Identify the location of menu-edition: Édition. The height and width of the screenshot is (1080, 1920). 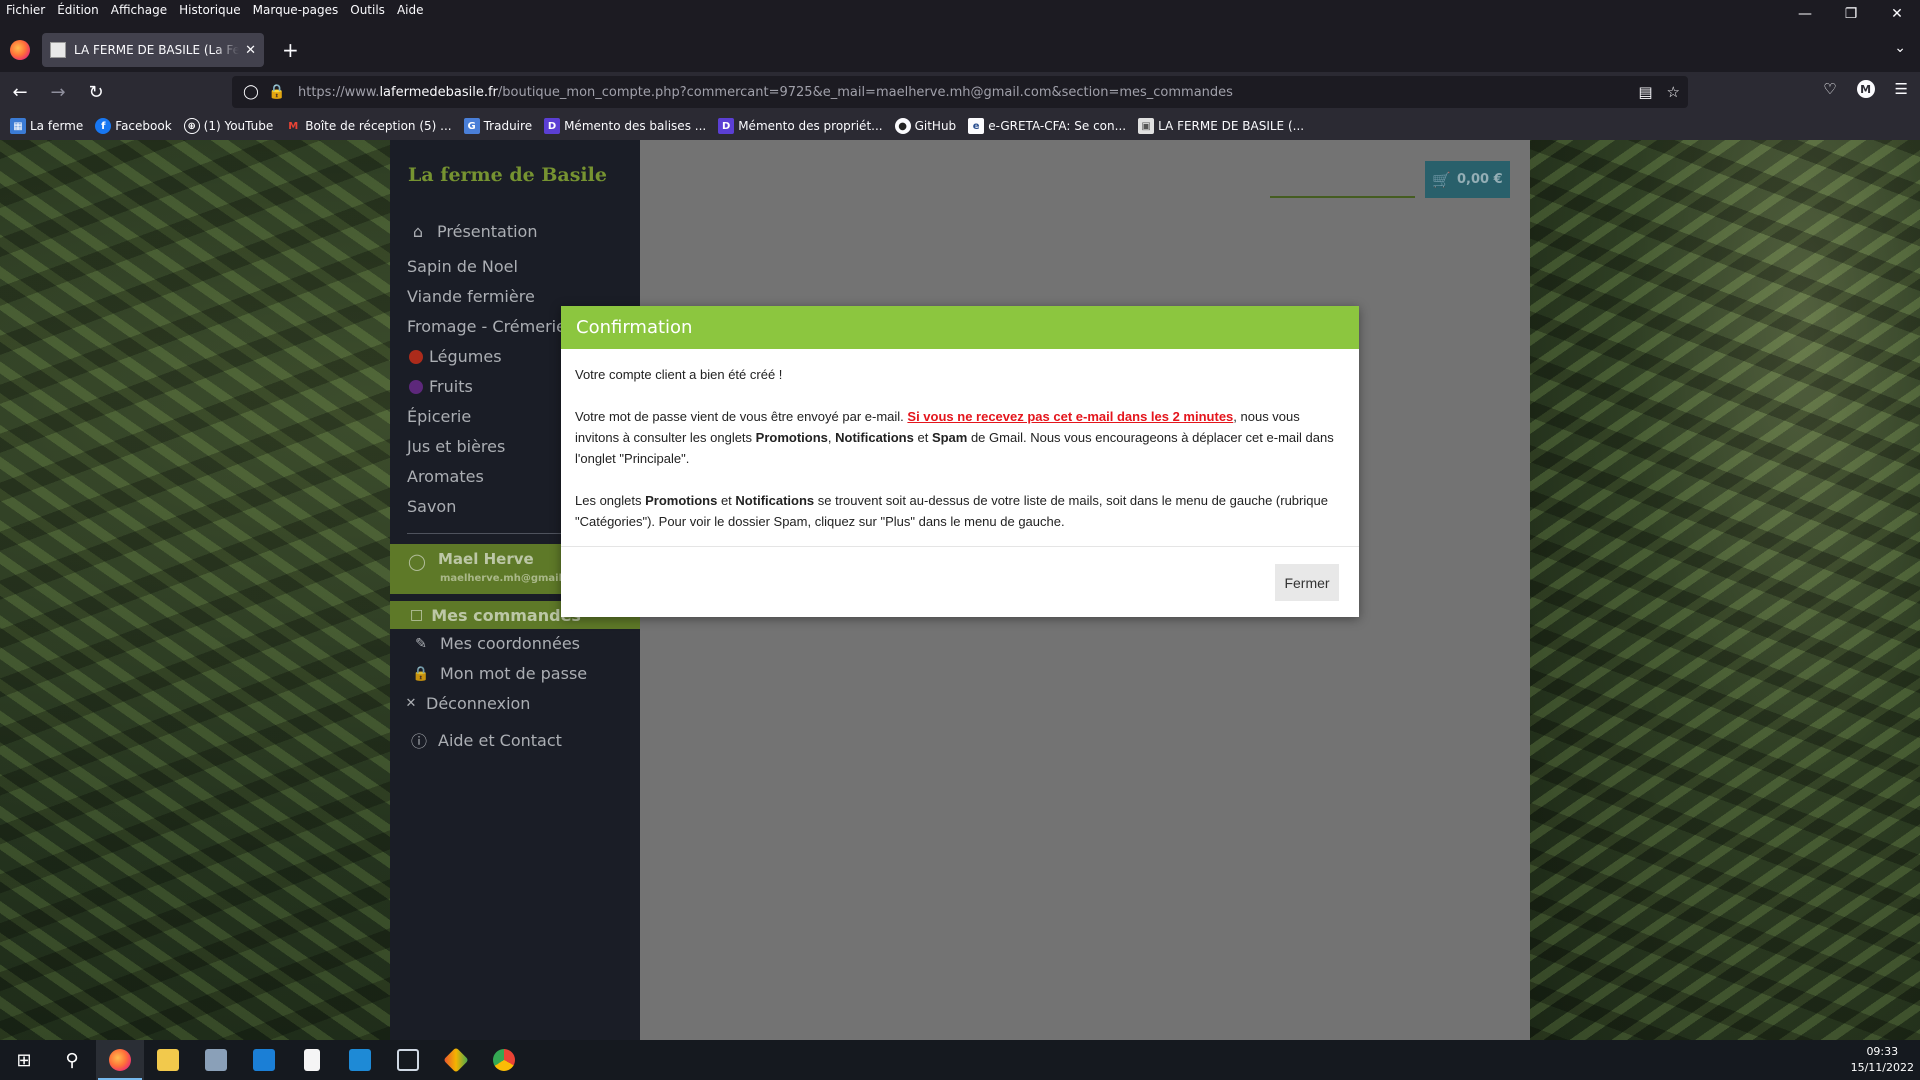
(78, 10).